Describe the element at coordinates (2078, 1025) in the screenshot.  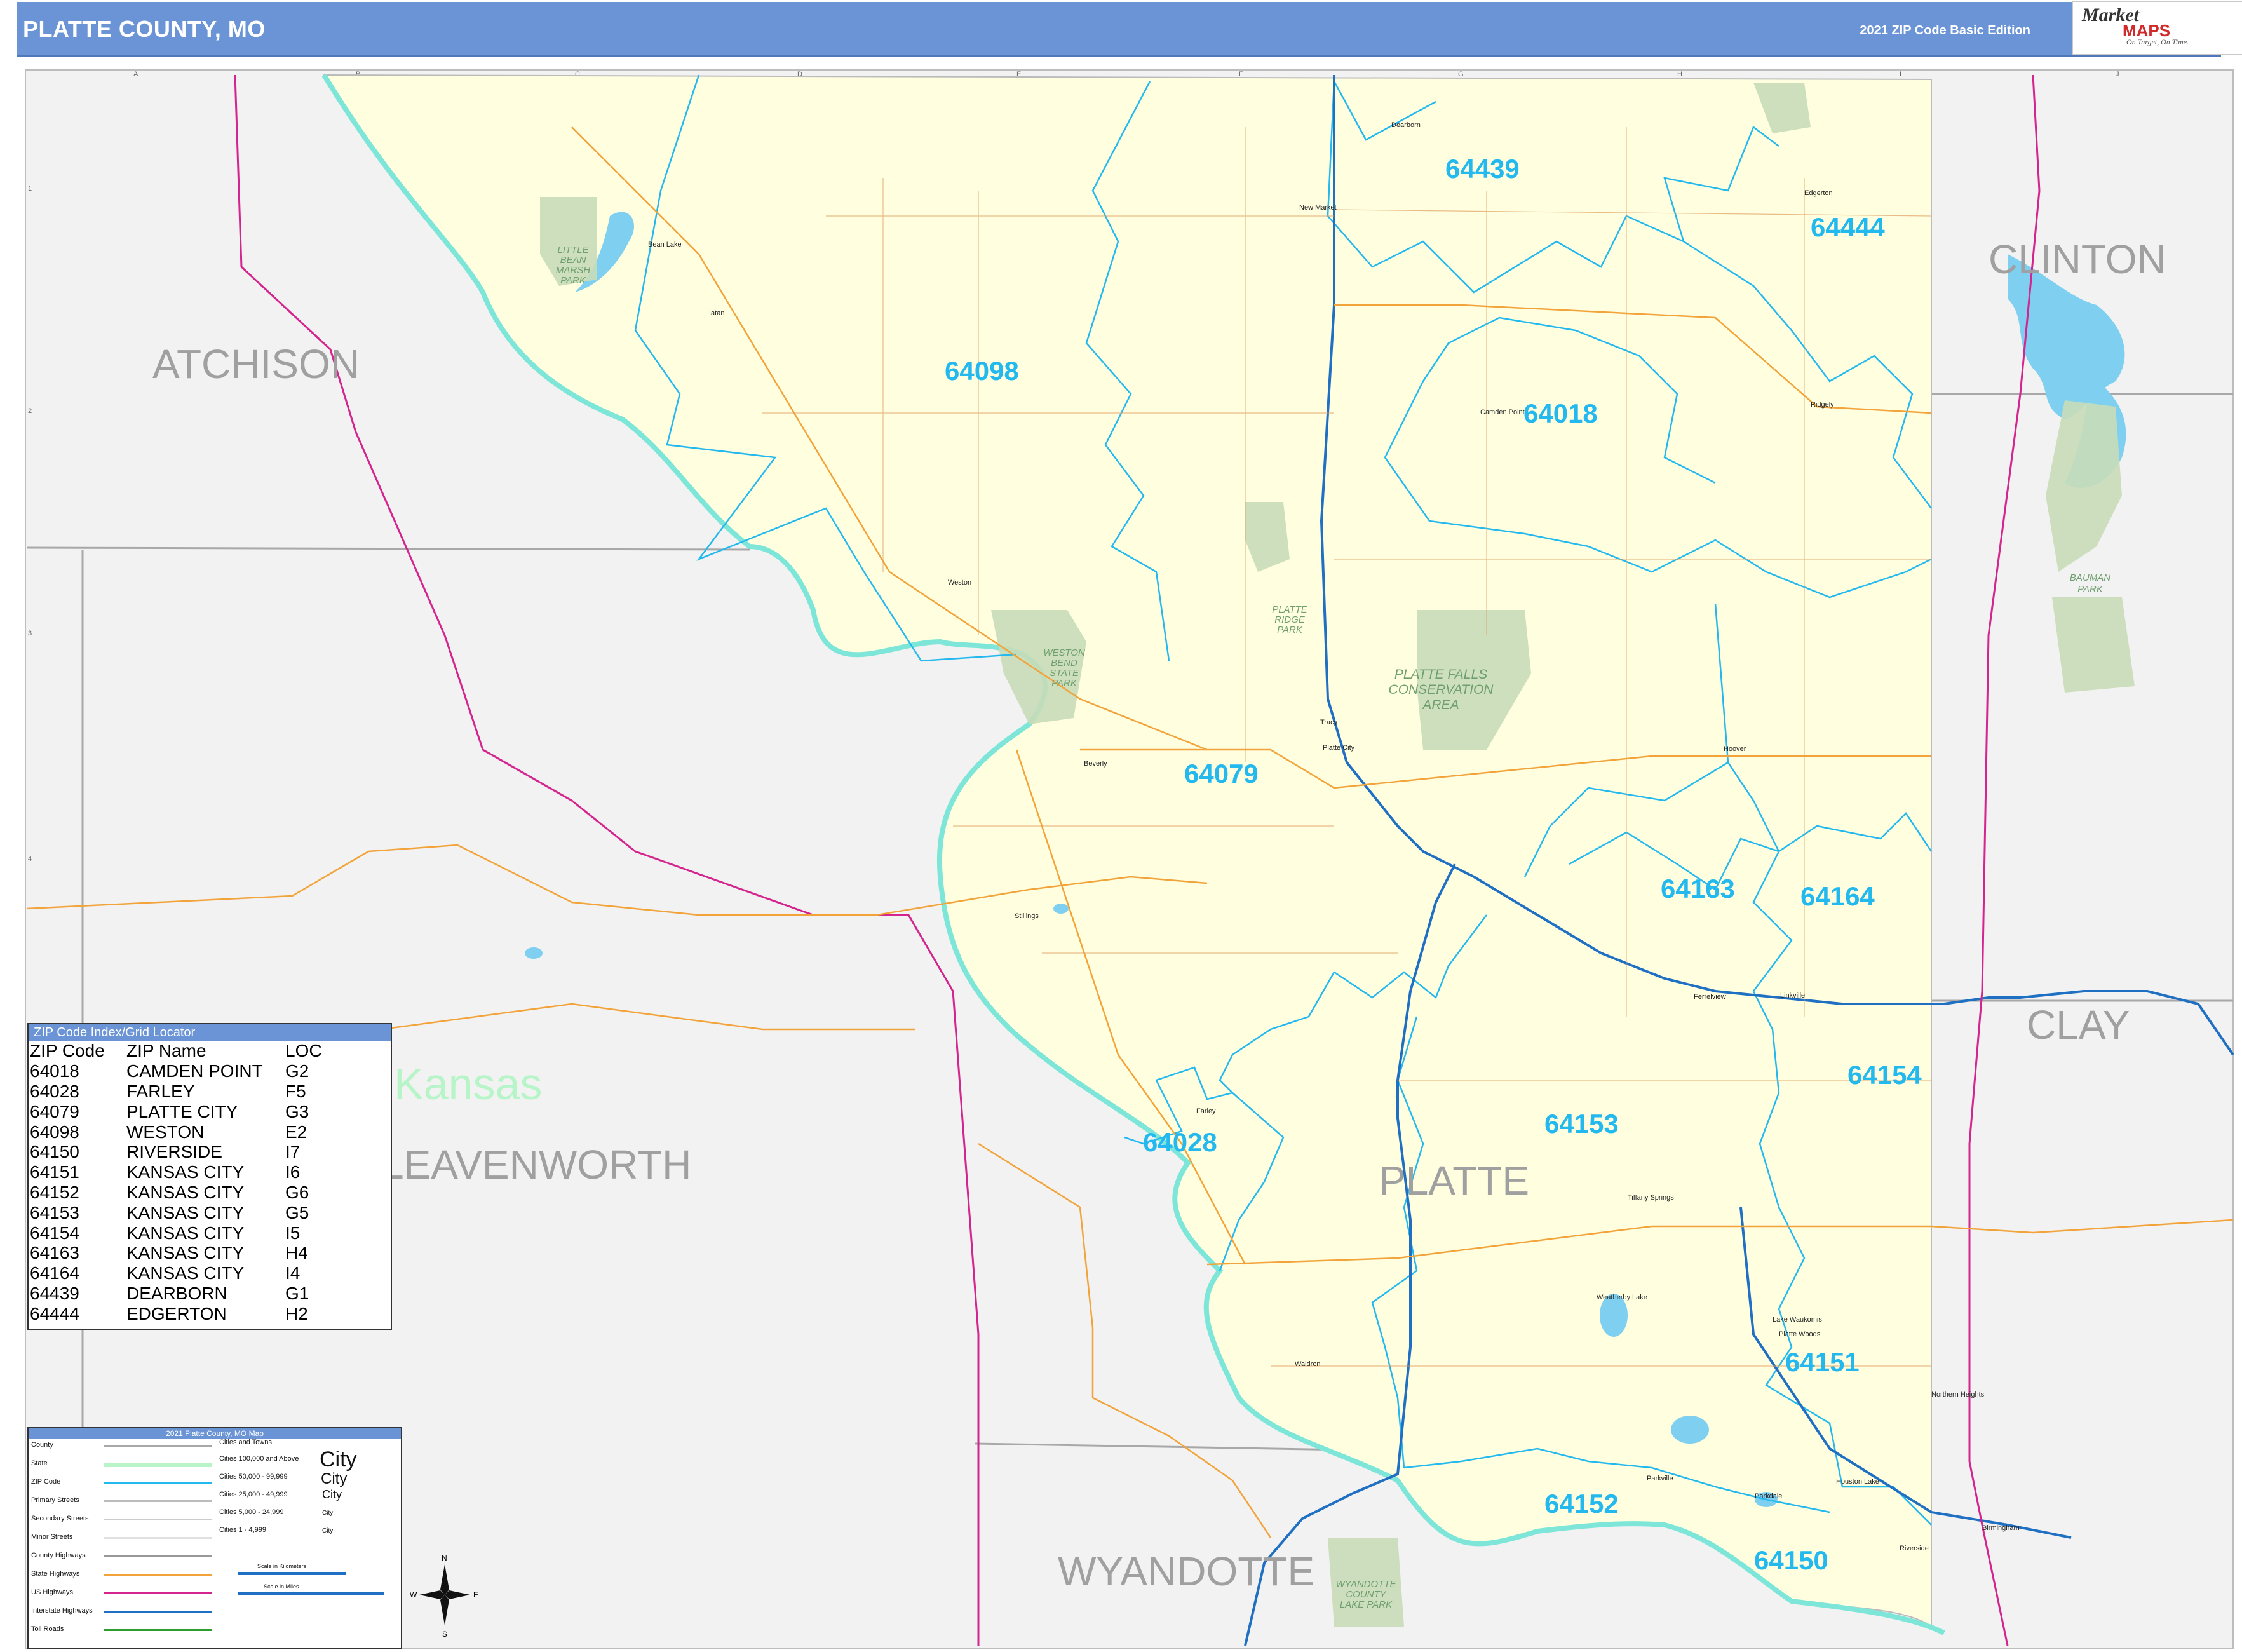
I see `county-label-clay: CLAY` at that location.